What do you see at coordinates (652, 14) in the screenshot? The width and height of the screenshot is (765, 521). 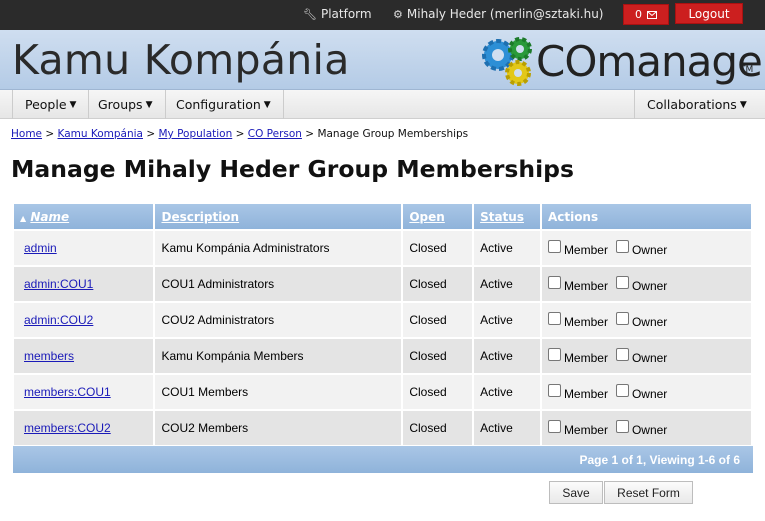 I see `envelope-icon` at bounding box center [652, 14].